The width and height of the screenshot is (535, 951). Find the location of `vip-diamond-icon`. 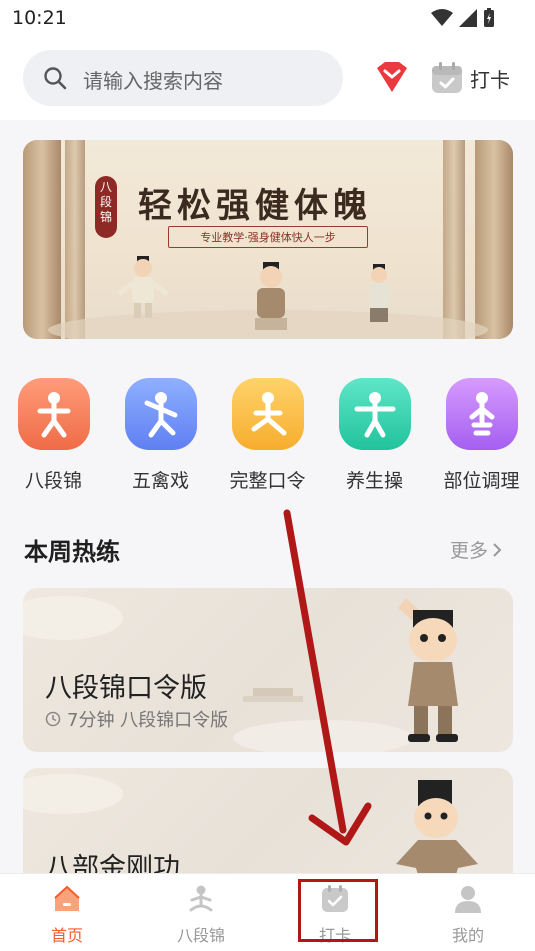

vip-diamond-icon is located at coordinates (392, 77).